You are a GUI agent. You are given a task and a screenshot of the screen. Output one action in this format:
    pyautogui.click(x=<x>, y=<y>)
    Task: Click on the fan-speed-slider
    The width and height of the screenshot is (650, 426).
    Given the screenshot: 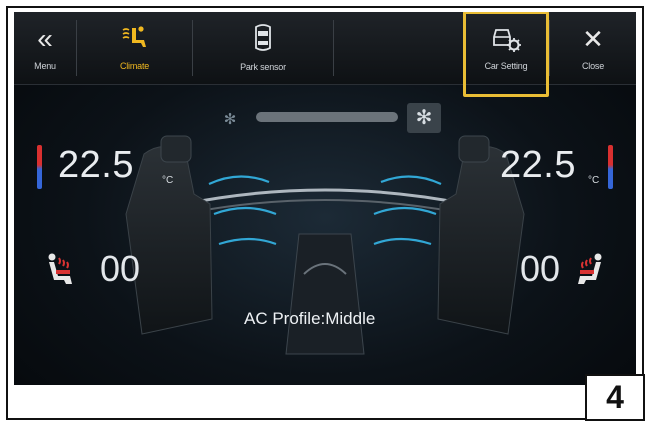 What is the action you would take?
    pyautogui.click(x=327, y=117)
    